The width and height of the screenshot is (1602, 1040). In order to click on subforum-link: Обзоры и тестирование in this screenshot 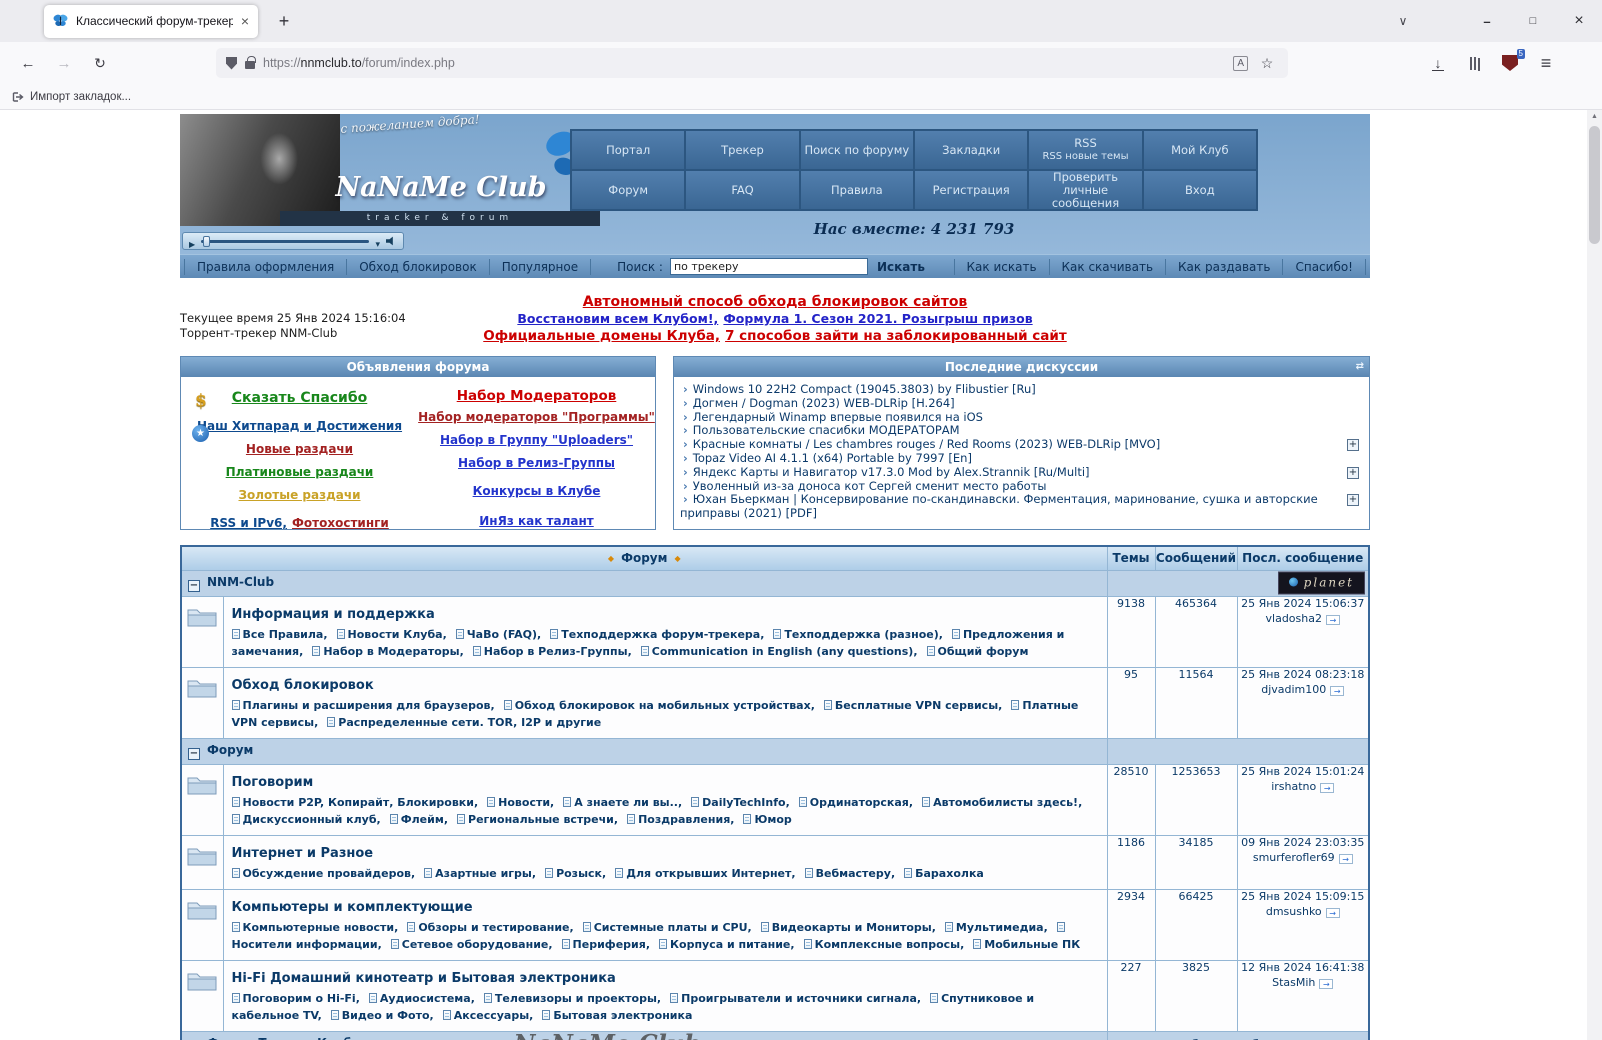, I will do `click(493, 927)`.